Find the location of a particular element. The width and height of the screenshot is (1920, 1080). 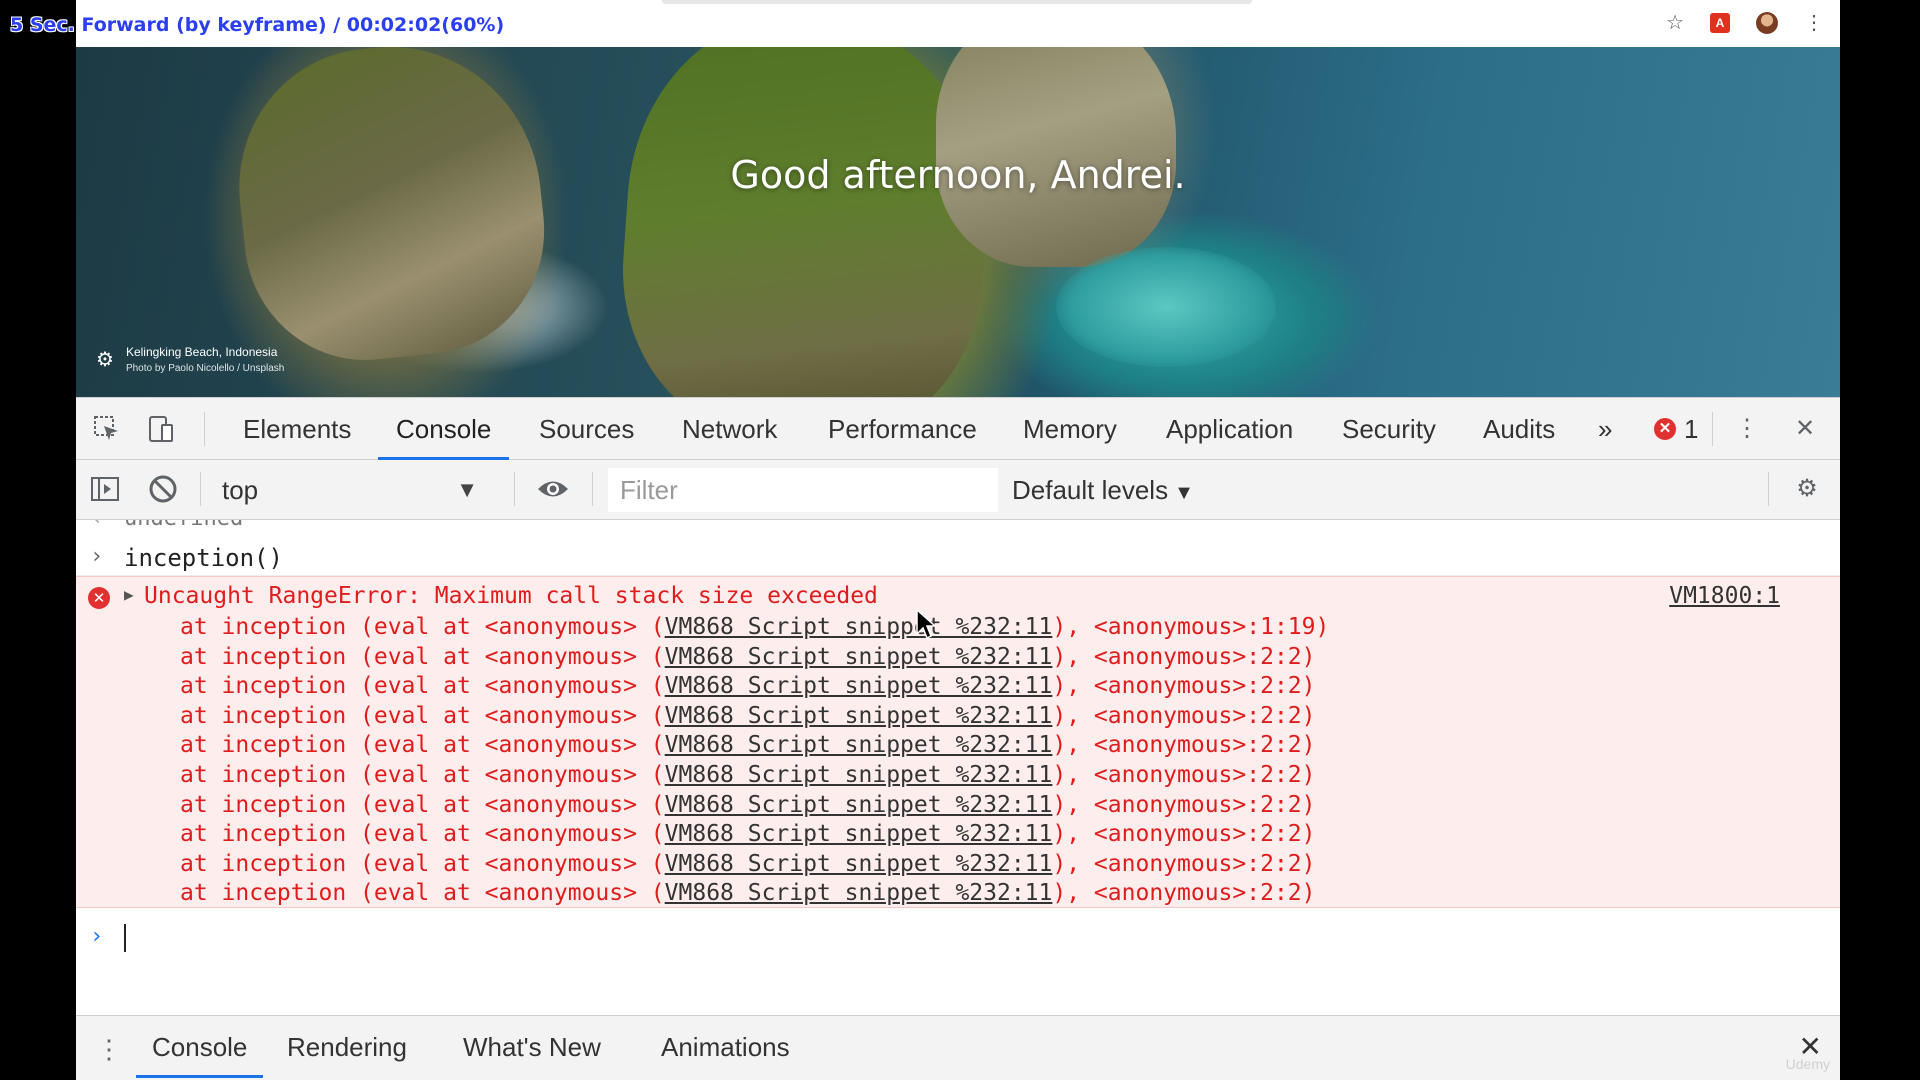

greeting-text: Good afternoon, Andrei. is located at coordinates (958, 175).